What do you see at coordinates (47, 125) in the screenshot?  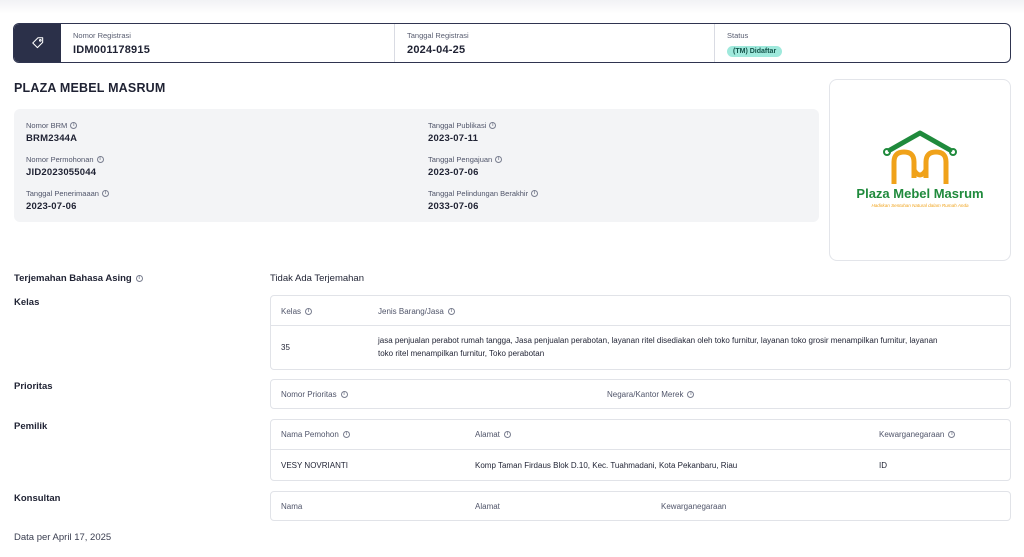 I see `brm-label: Nomor BRM` at bounding box center [47, 125].